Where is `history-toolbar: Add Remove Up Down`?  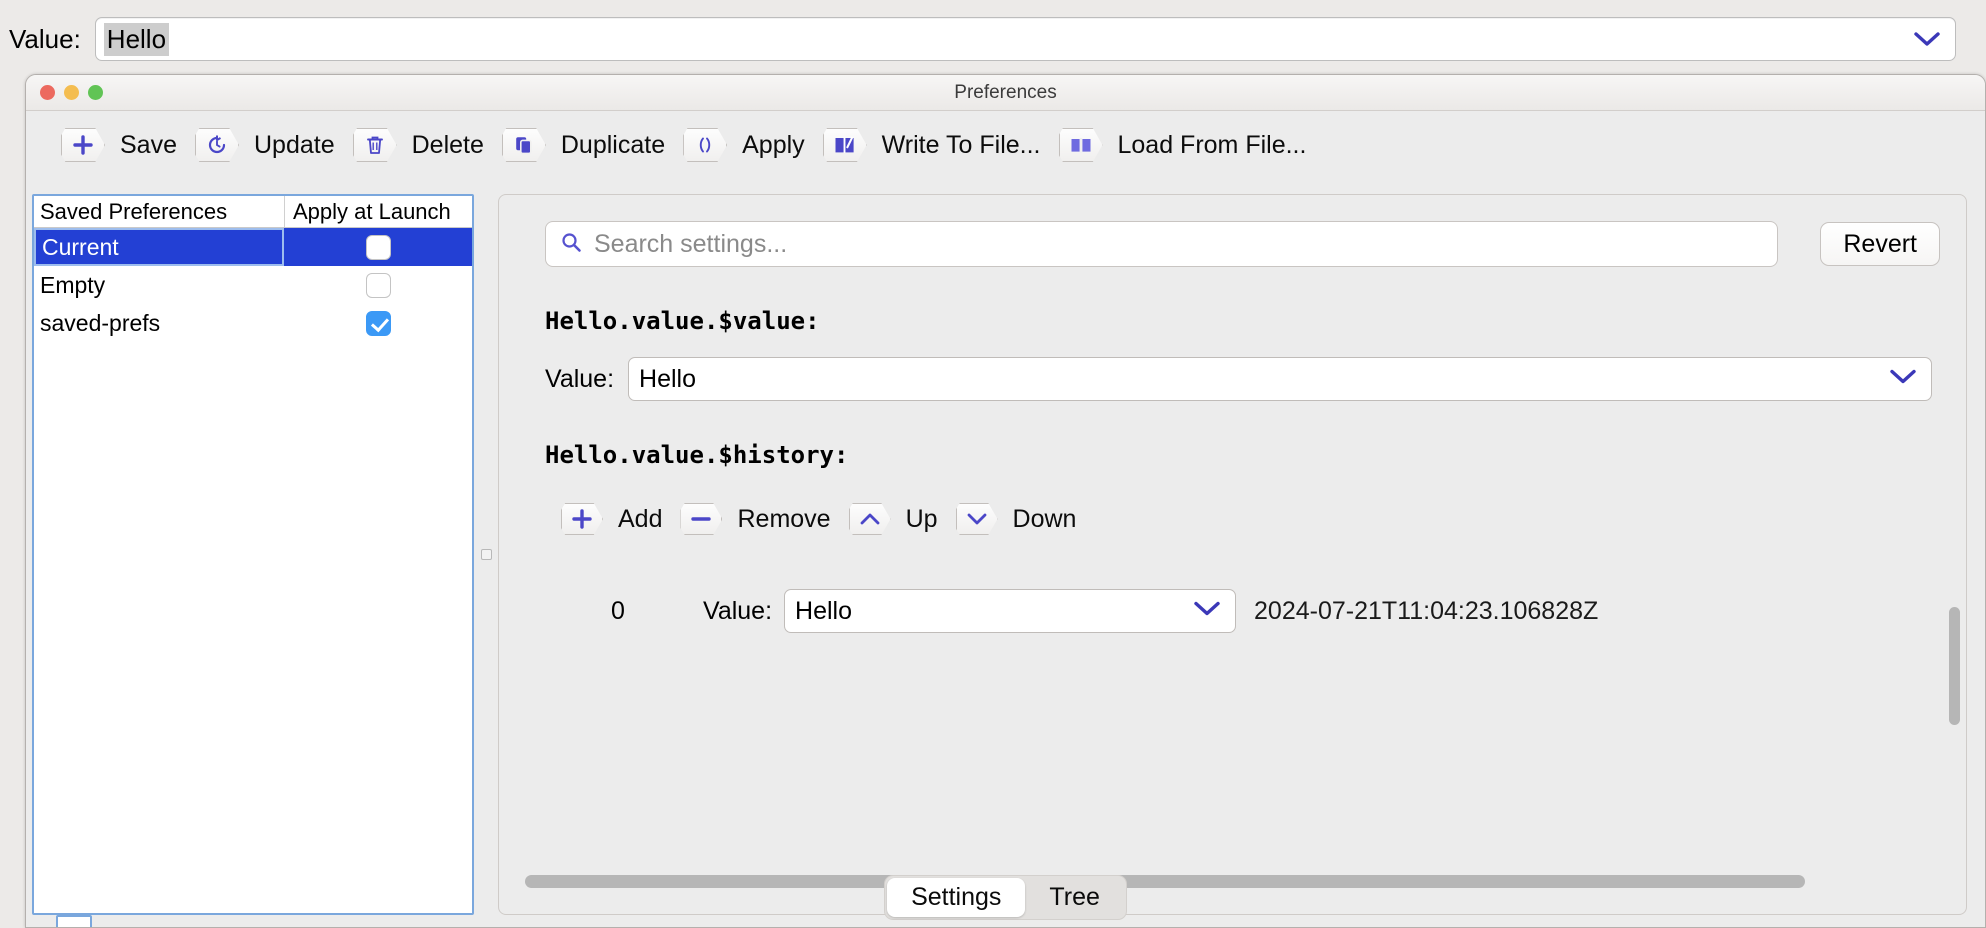
history-toolbar: Add Remove Up Down is located at coordinates (1242, 519).